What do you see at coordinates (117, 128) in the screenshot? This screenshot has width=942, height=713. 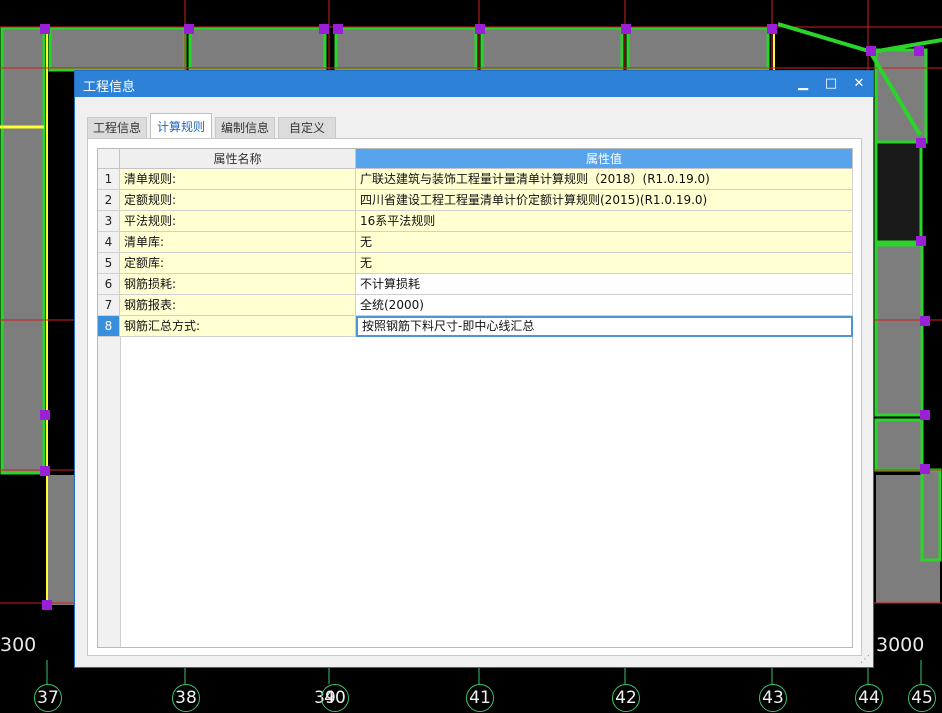 I see `tab-project-info: 工程信息` at bounding box center [117, 128].